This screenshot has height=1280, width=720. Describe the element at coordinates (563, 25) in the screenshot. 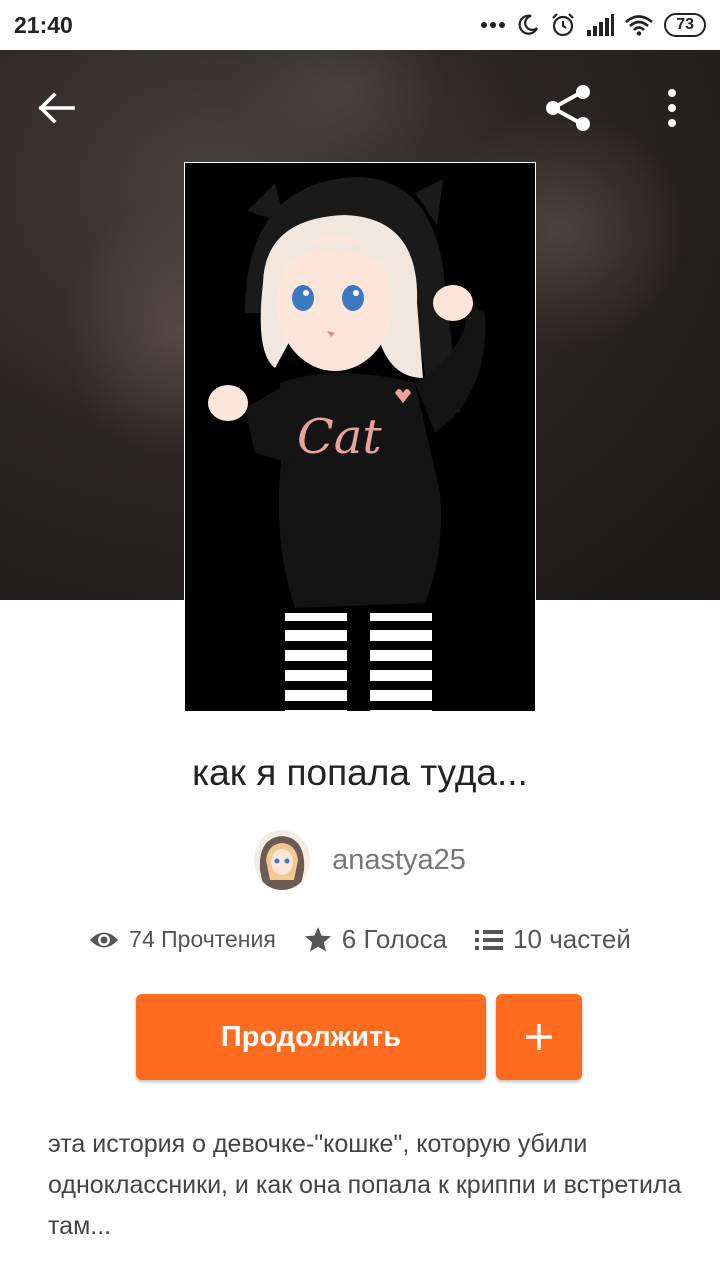

I see `alarm-icon` at that location.